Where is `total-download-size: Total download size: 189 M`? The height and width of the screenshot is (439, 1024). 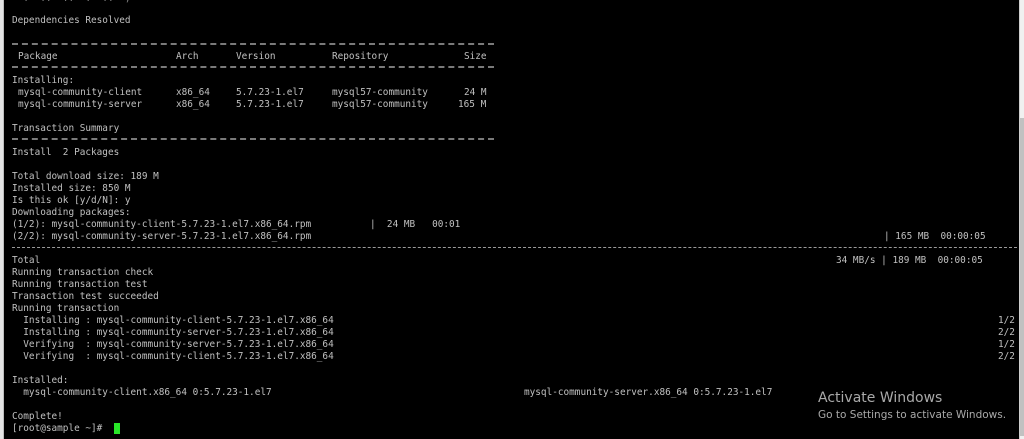
total-download-size: Total download size: 189 M is located at coordinates (85, 176).